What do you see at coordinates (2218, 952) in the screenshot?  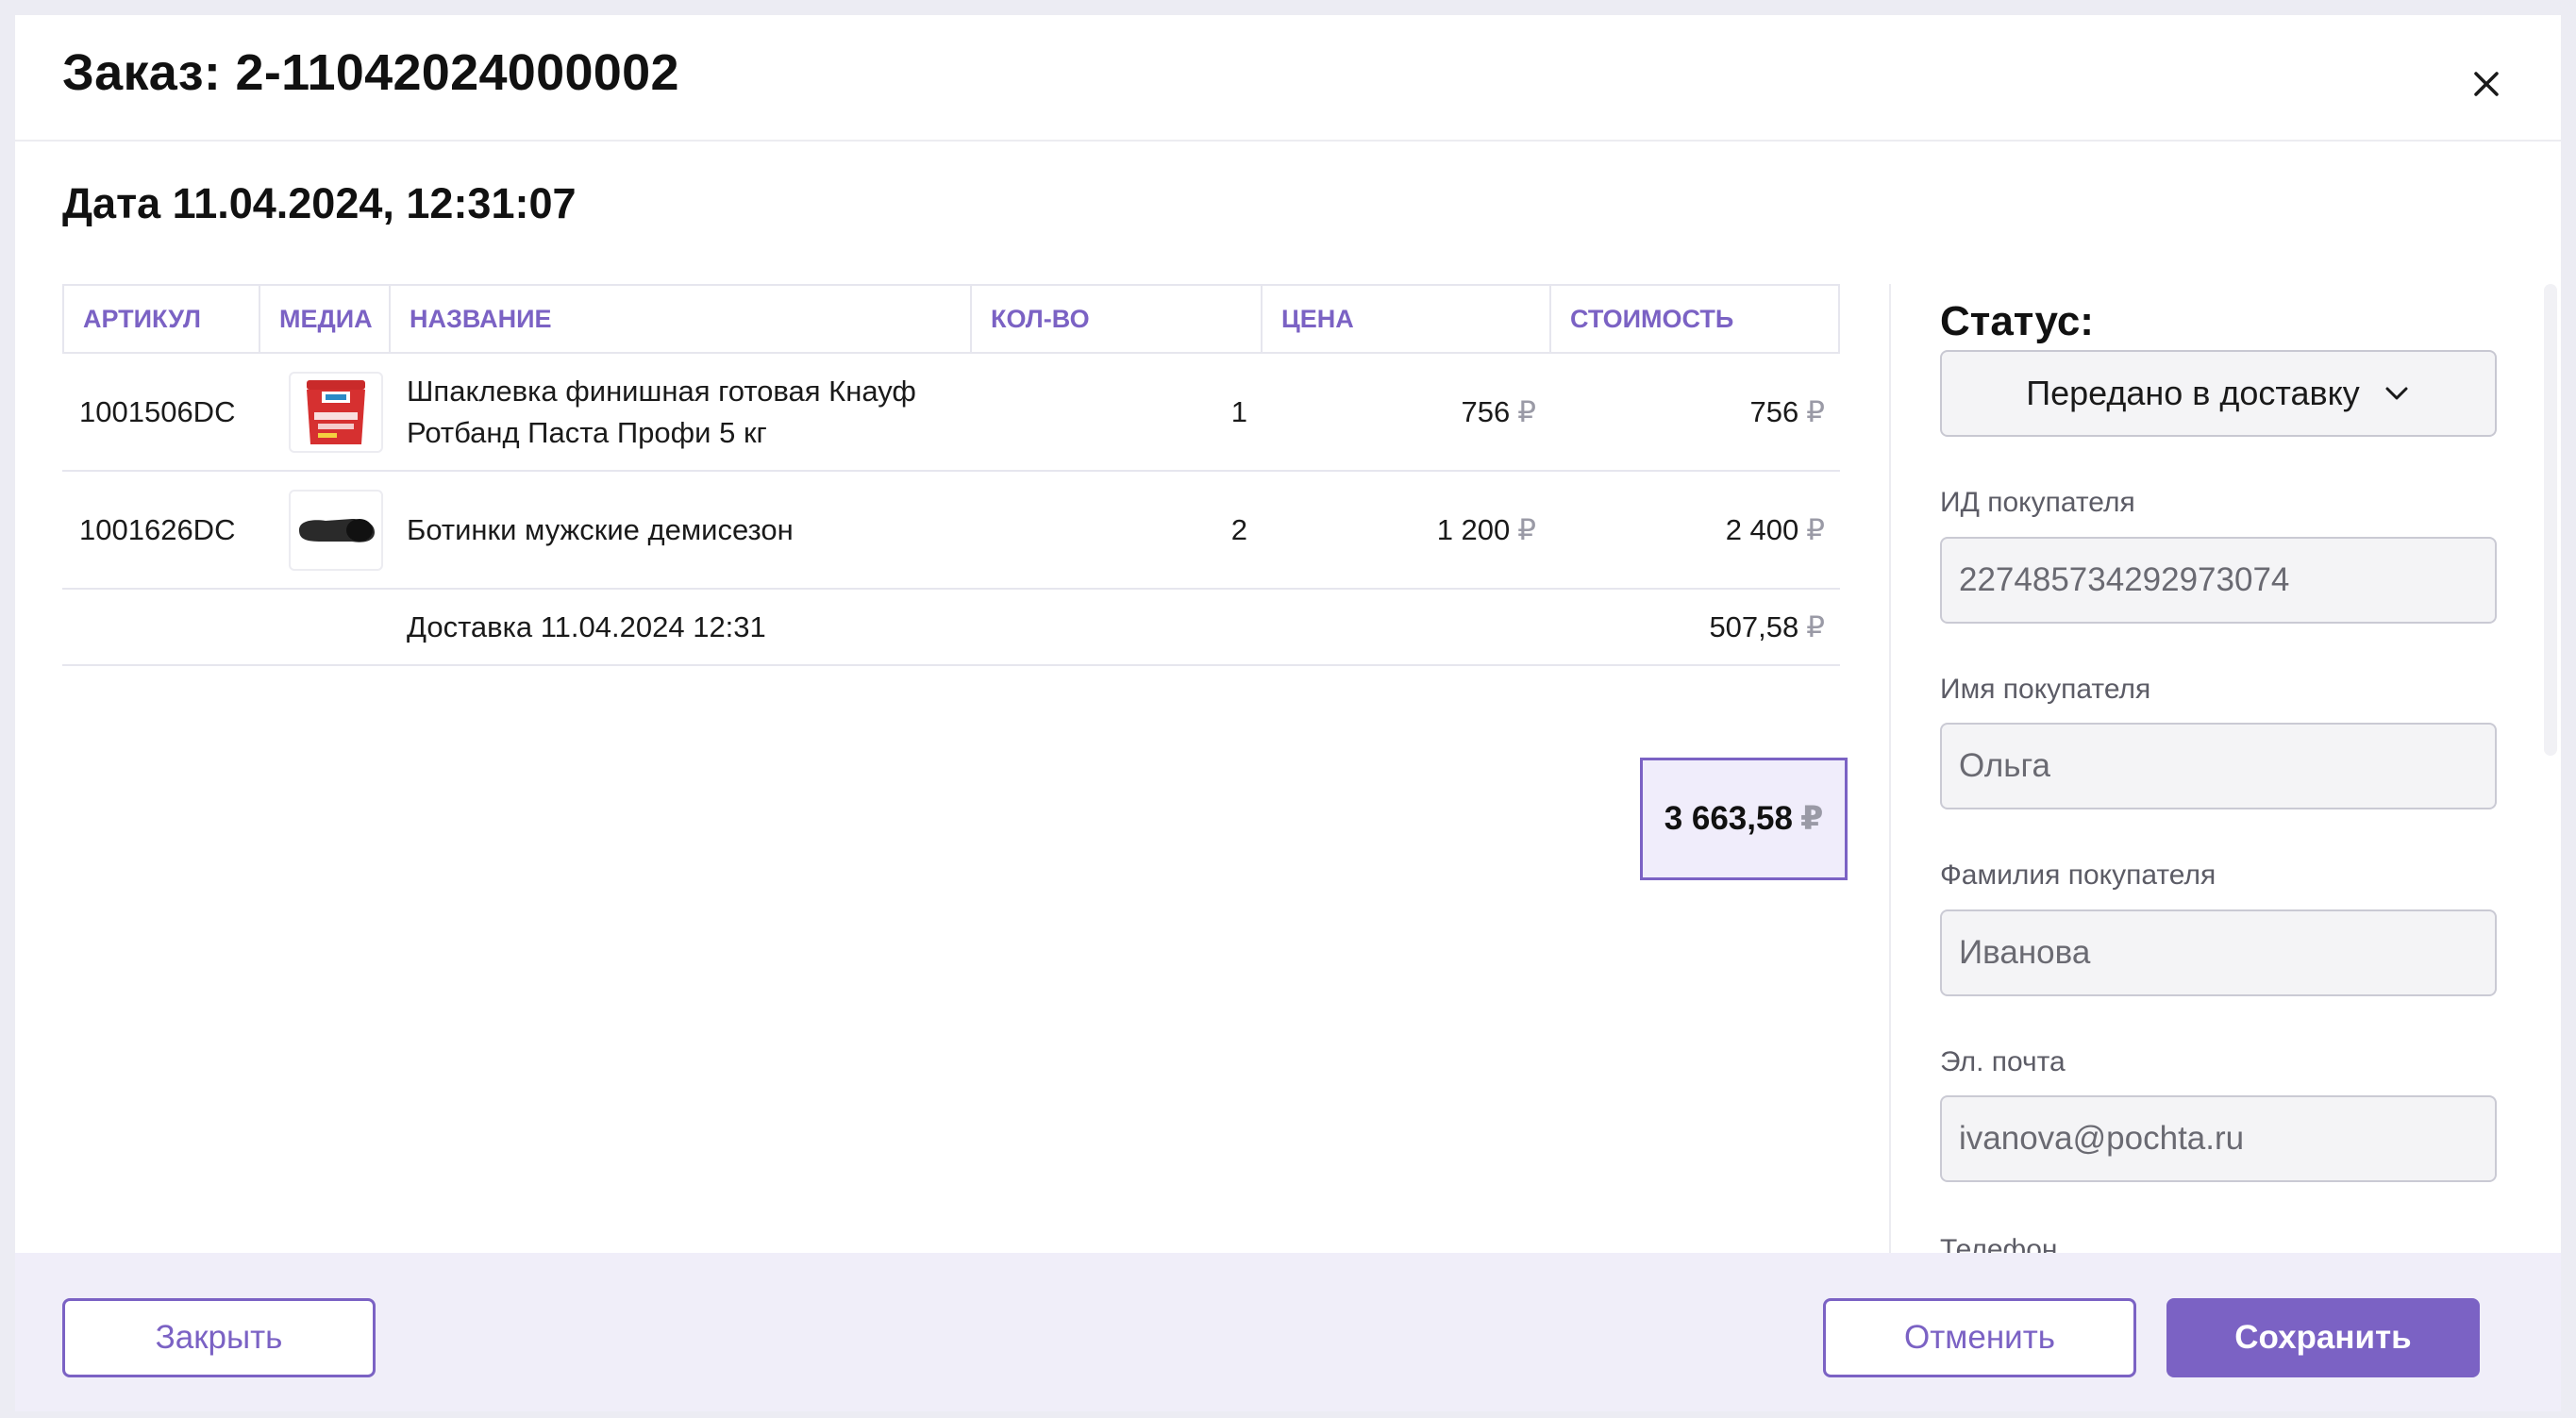 I see `buyer-last-name-field` at bounding box center [2218, 952].